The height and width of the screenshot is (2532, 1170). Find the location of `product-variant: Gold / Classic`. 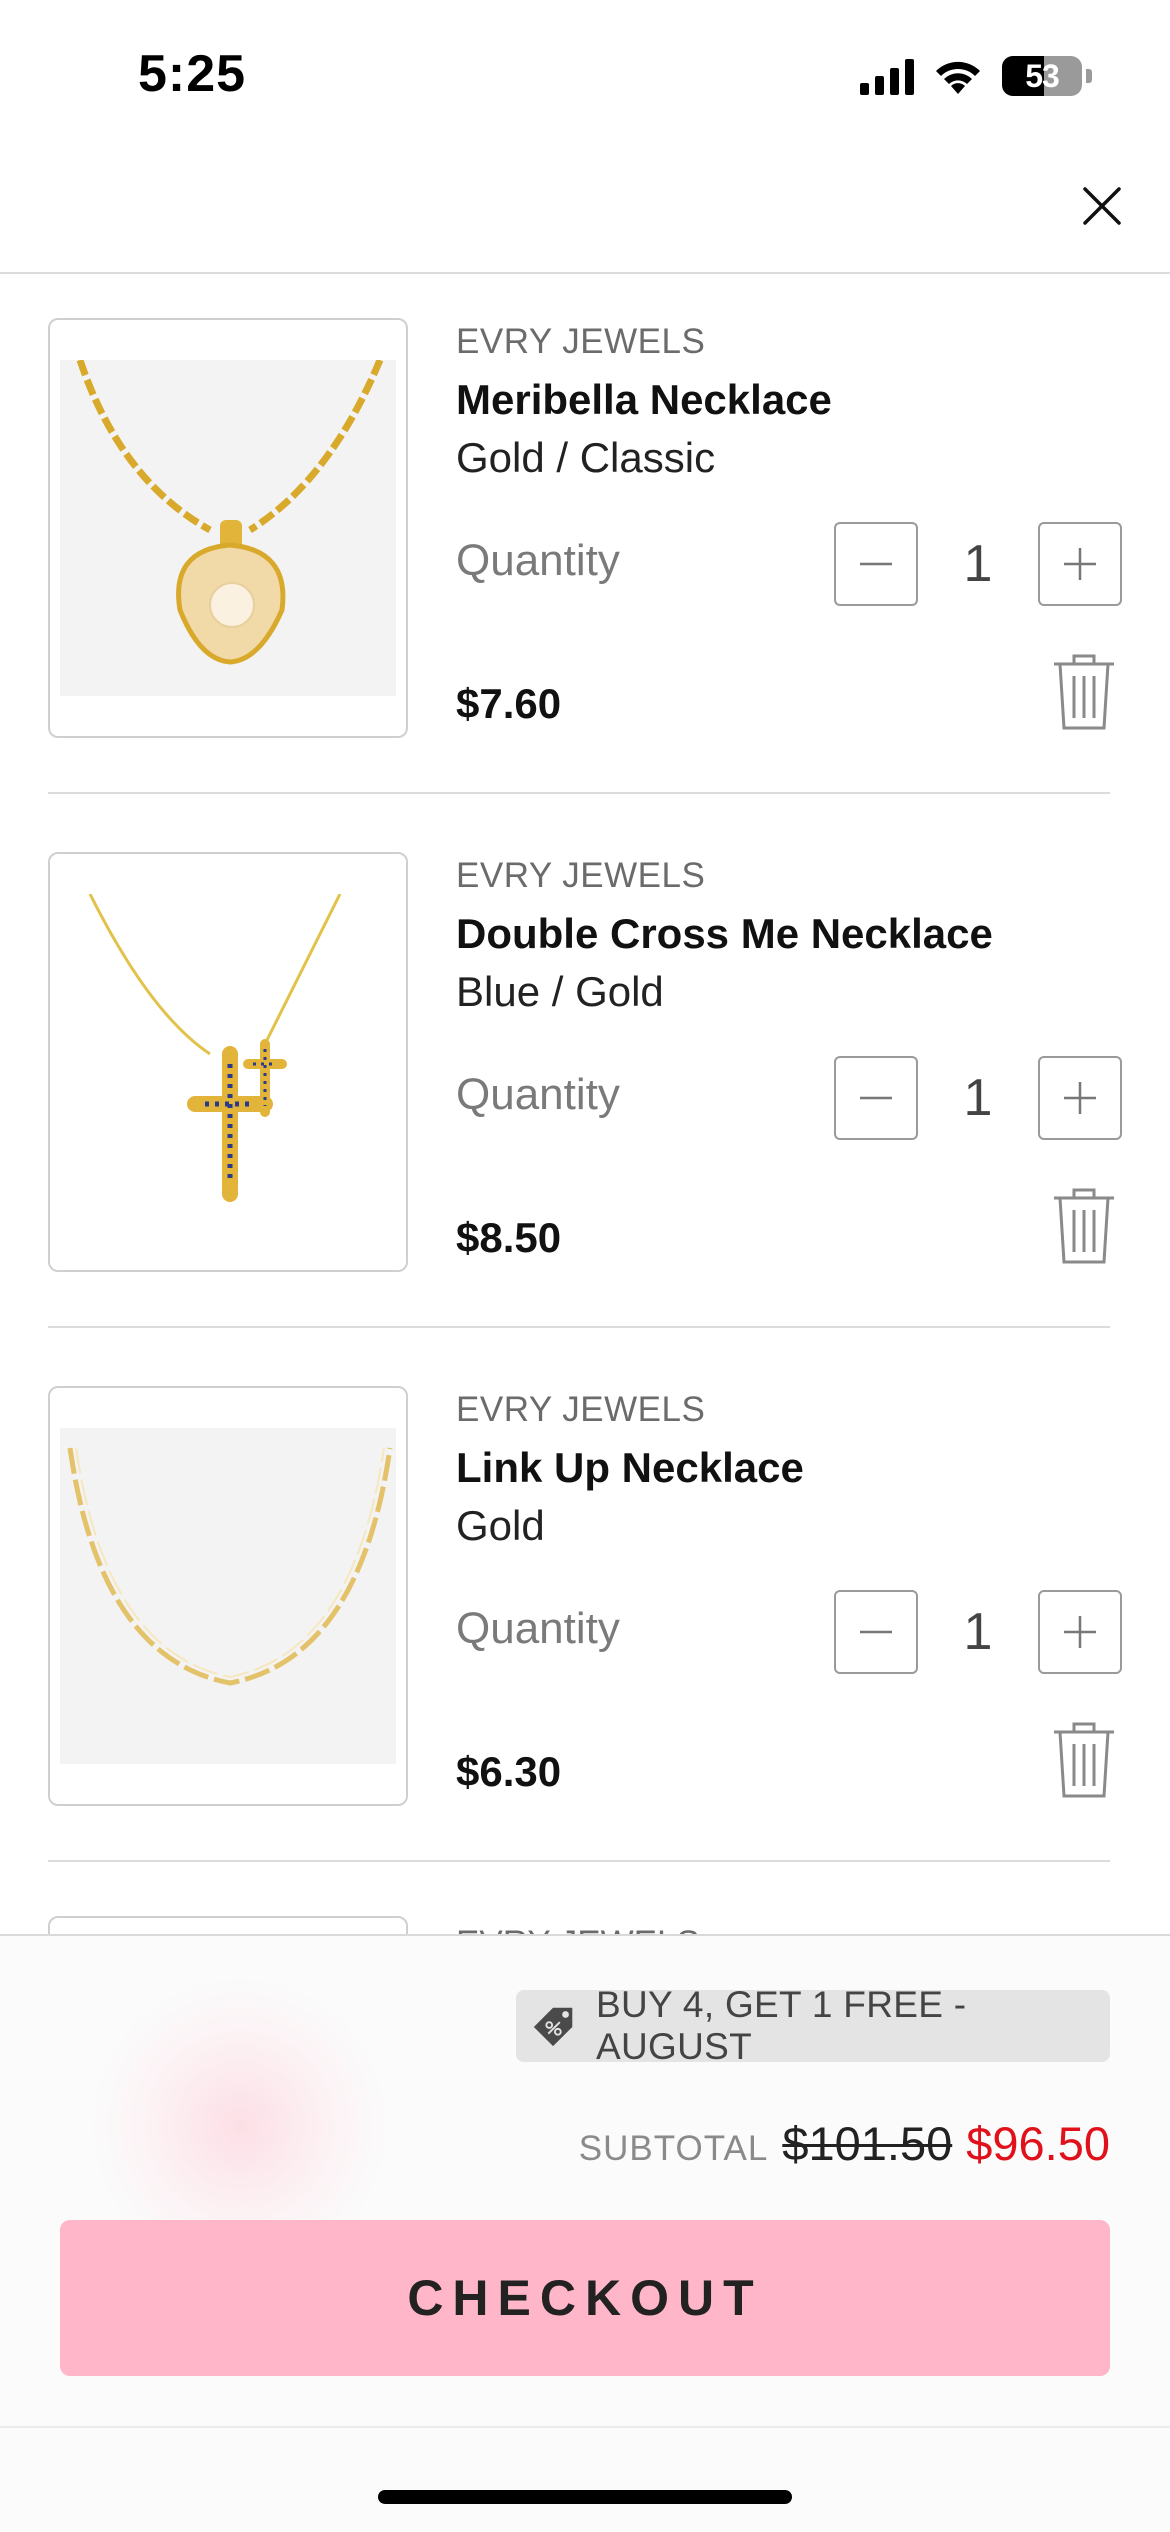

product-variant: Gold / Classic is located at coordinates (586, 457).